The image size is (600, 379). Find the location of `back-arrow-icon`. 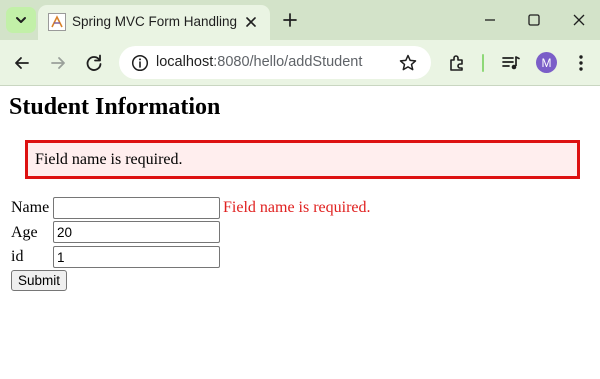

back-arrow-icon is located at coordinates (22, 63).